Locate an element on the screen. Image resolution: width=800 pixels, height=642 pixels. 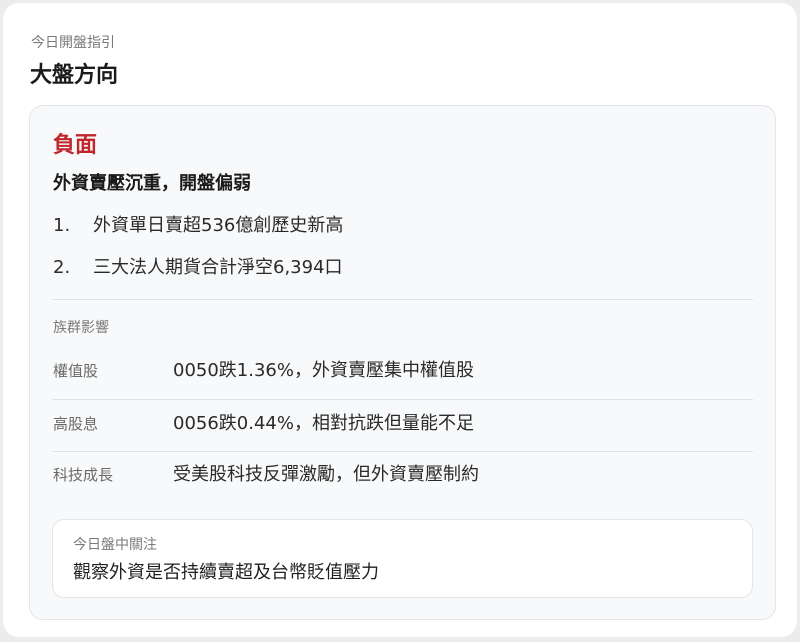
sector-row: 高股息 0056跌0.44%，相對抗跌但量能不足 is located at coordinates (402, 426).